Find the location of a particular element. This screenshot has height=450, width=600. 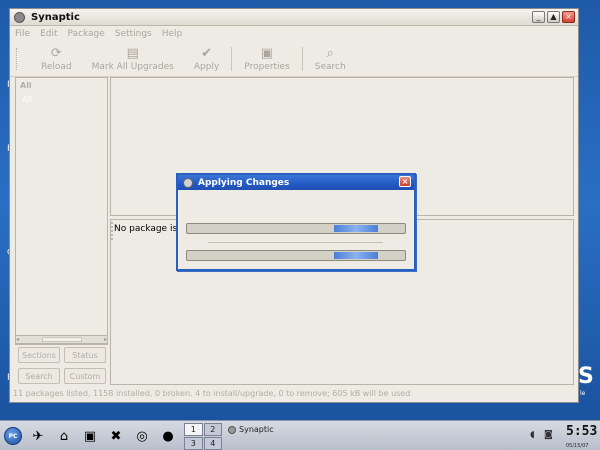

menu-help: Help is located at coordinates (172, 34).